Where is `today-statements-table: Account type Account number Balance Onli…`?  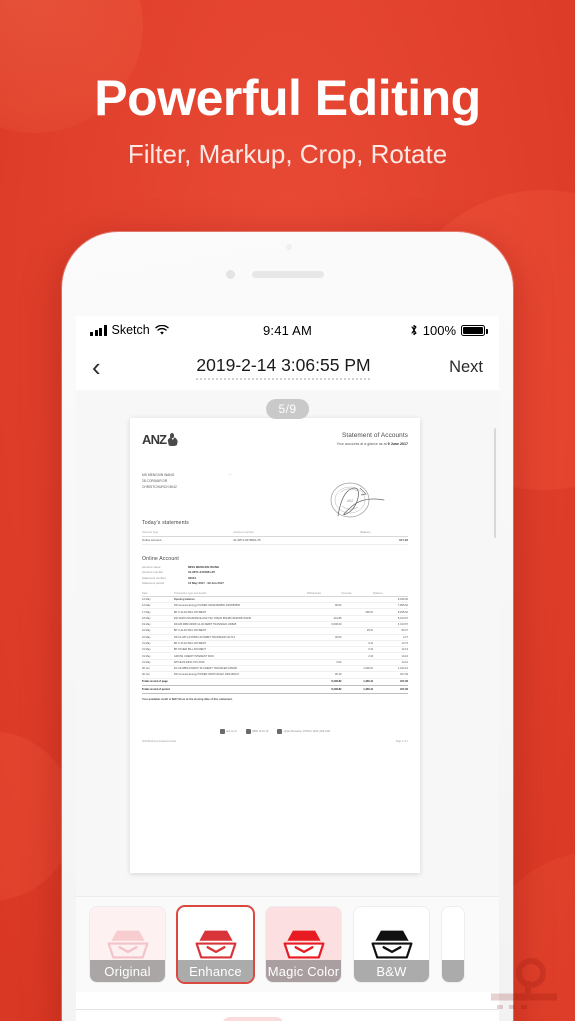 today-statements-table: Account type Account number Balance Onli… is located at coordinates (275, 536).